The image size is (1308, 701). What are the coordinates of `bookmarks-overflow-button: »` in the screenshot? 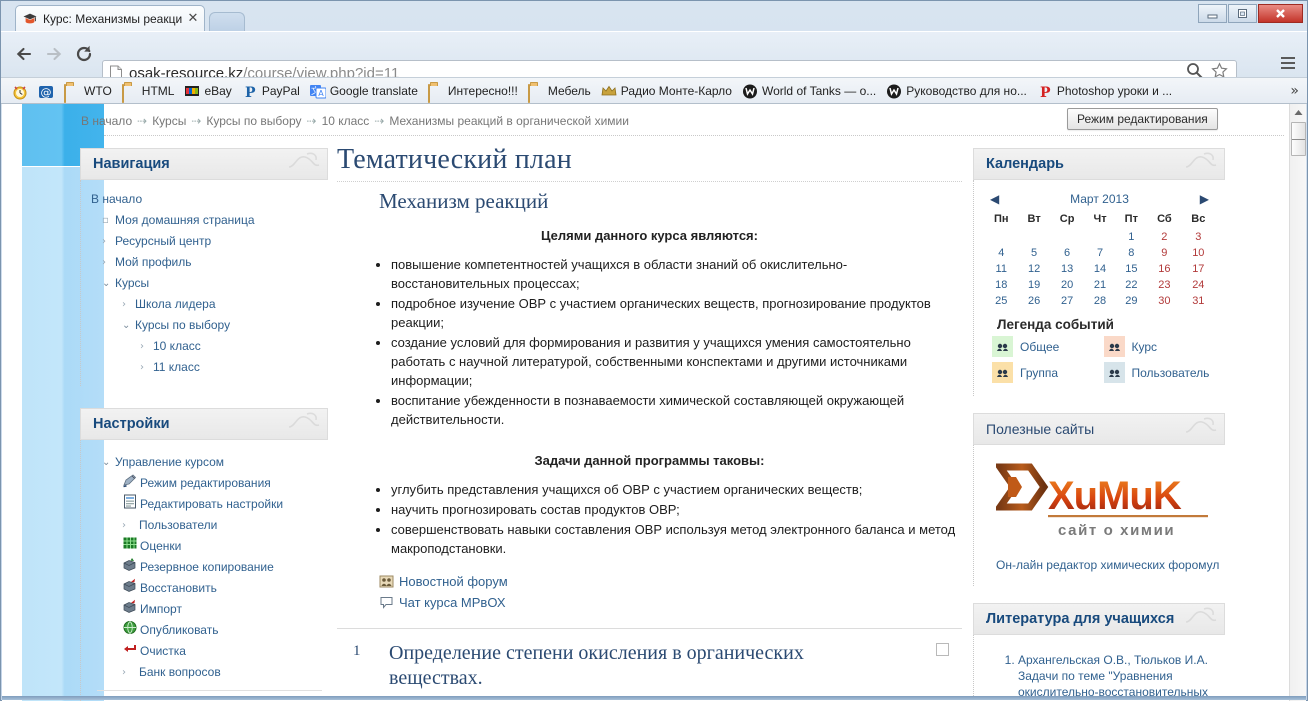 It's located at (1298, 91).